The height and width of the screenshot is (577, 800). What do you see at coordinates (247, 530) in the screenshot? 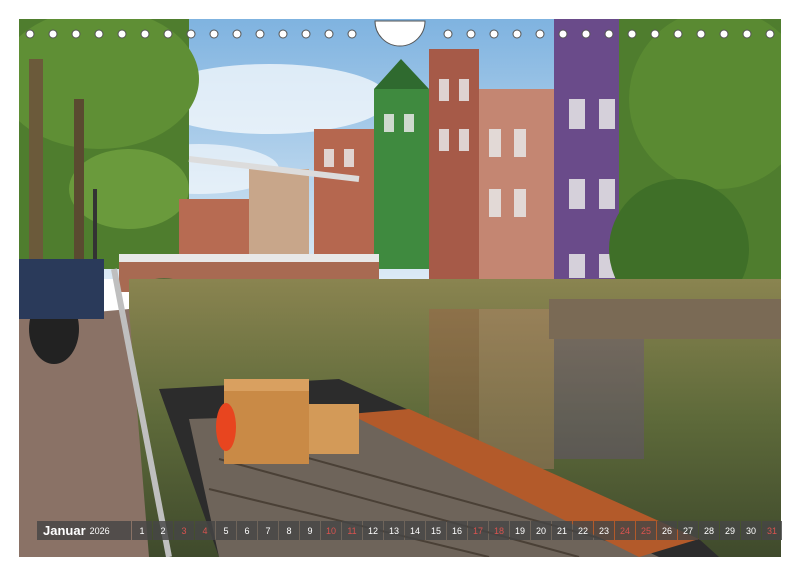
I see `day-cell: 6` at bounding box center [247, 530].